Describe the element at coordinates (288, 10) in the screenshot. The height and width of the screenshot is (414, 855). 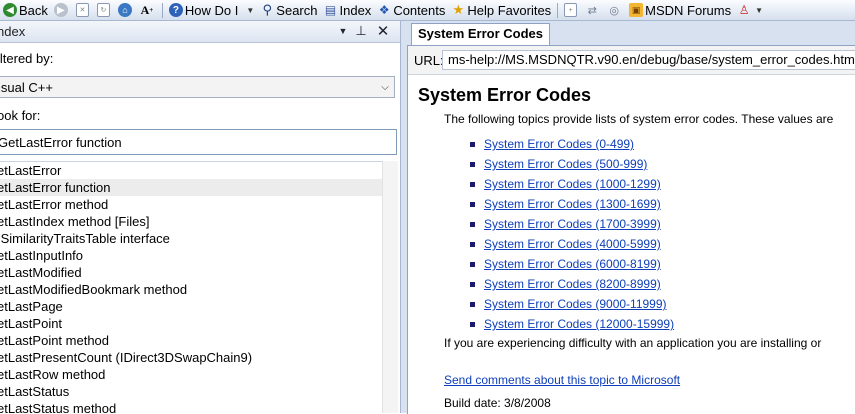
I see `search-button: ⚲ Search` at that location.